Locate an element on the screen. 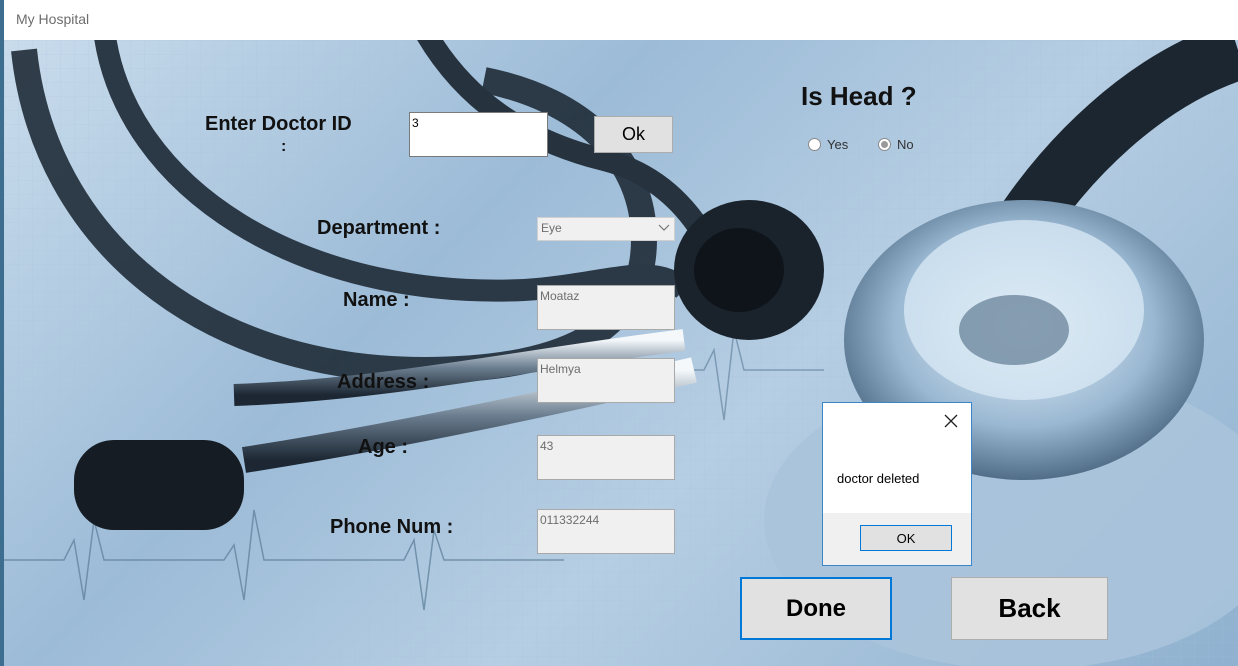  close-icon is located at coordinates (951, 421).